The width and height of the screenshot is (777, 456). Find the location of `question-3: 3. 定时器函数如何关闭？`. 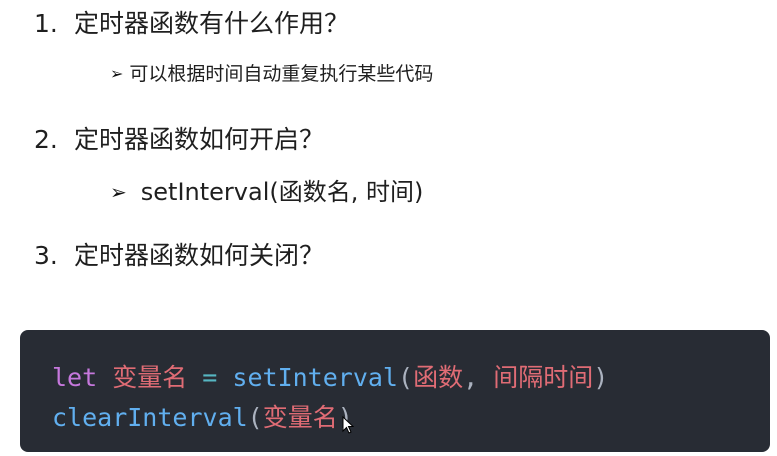

question-3: 3. 定时器函数如何关闭？ is located at coordinates (179, 256).